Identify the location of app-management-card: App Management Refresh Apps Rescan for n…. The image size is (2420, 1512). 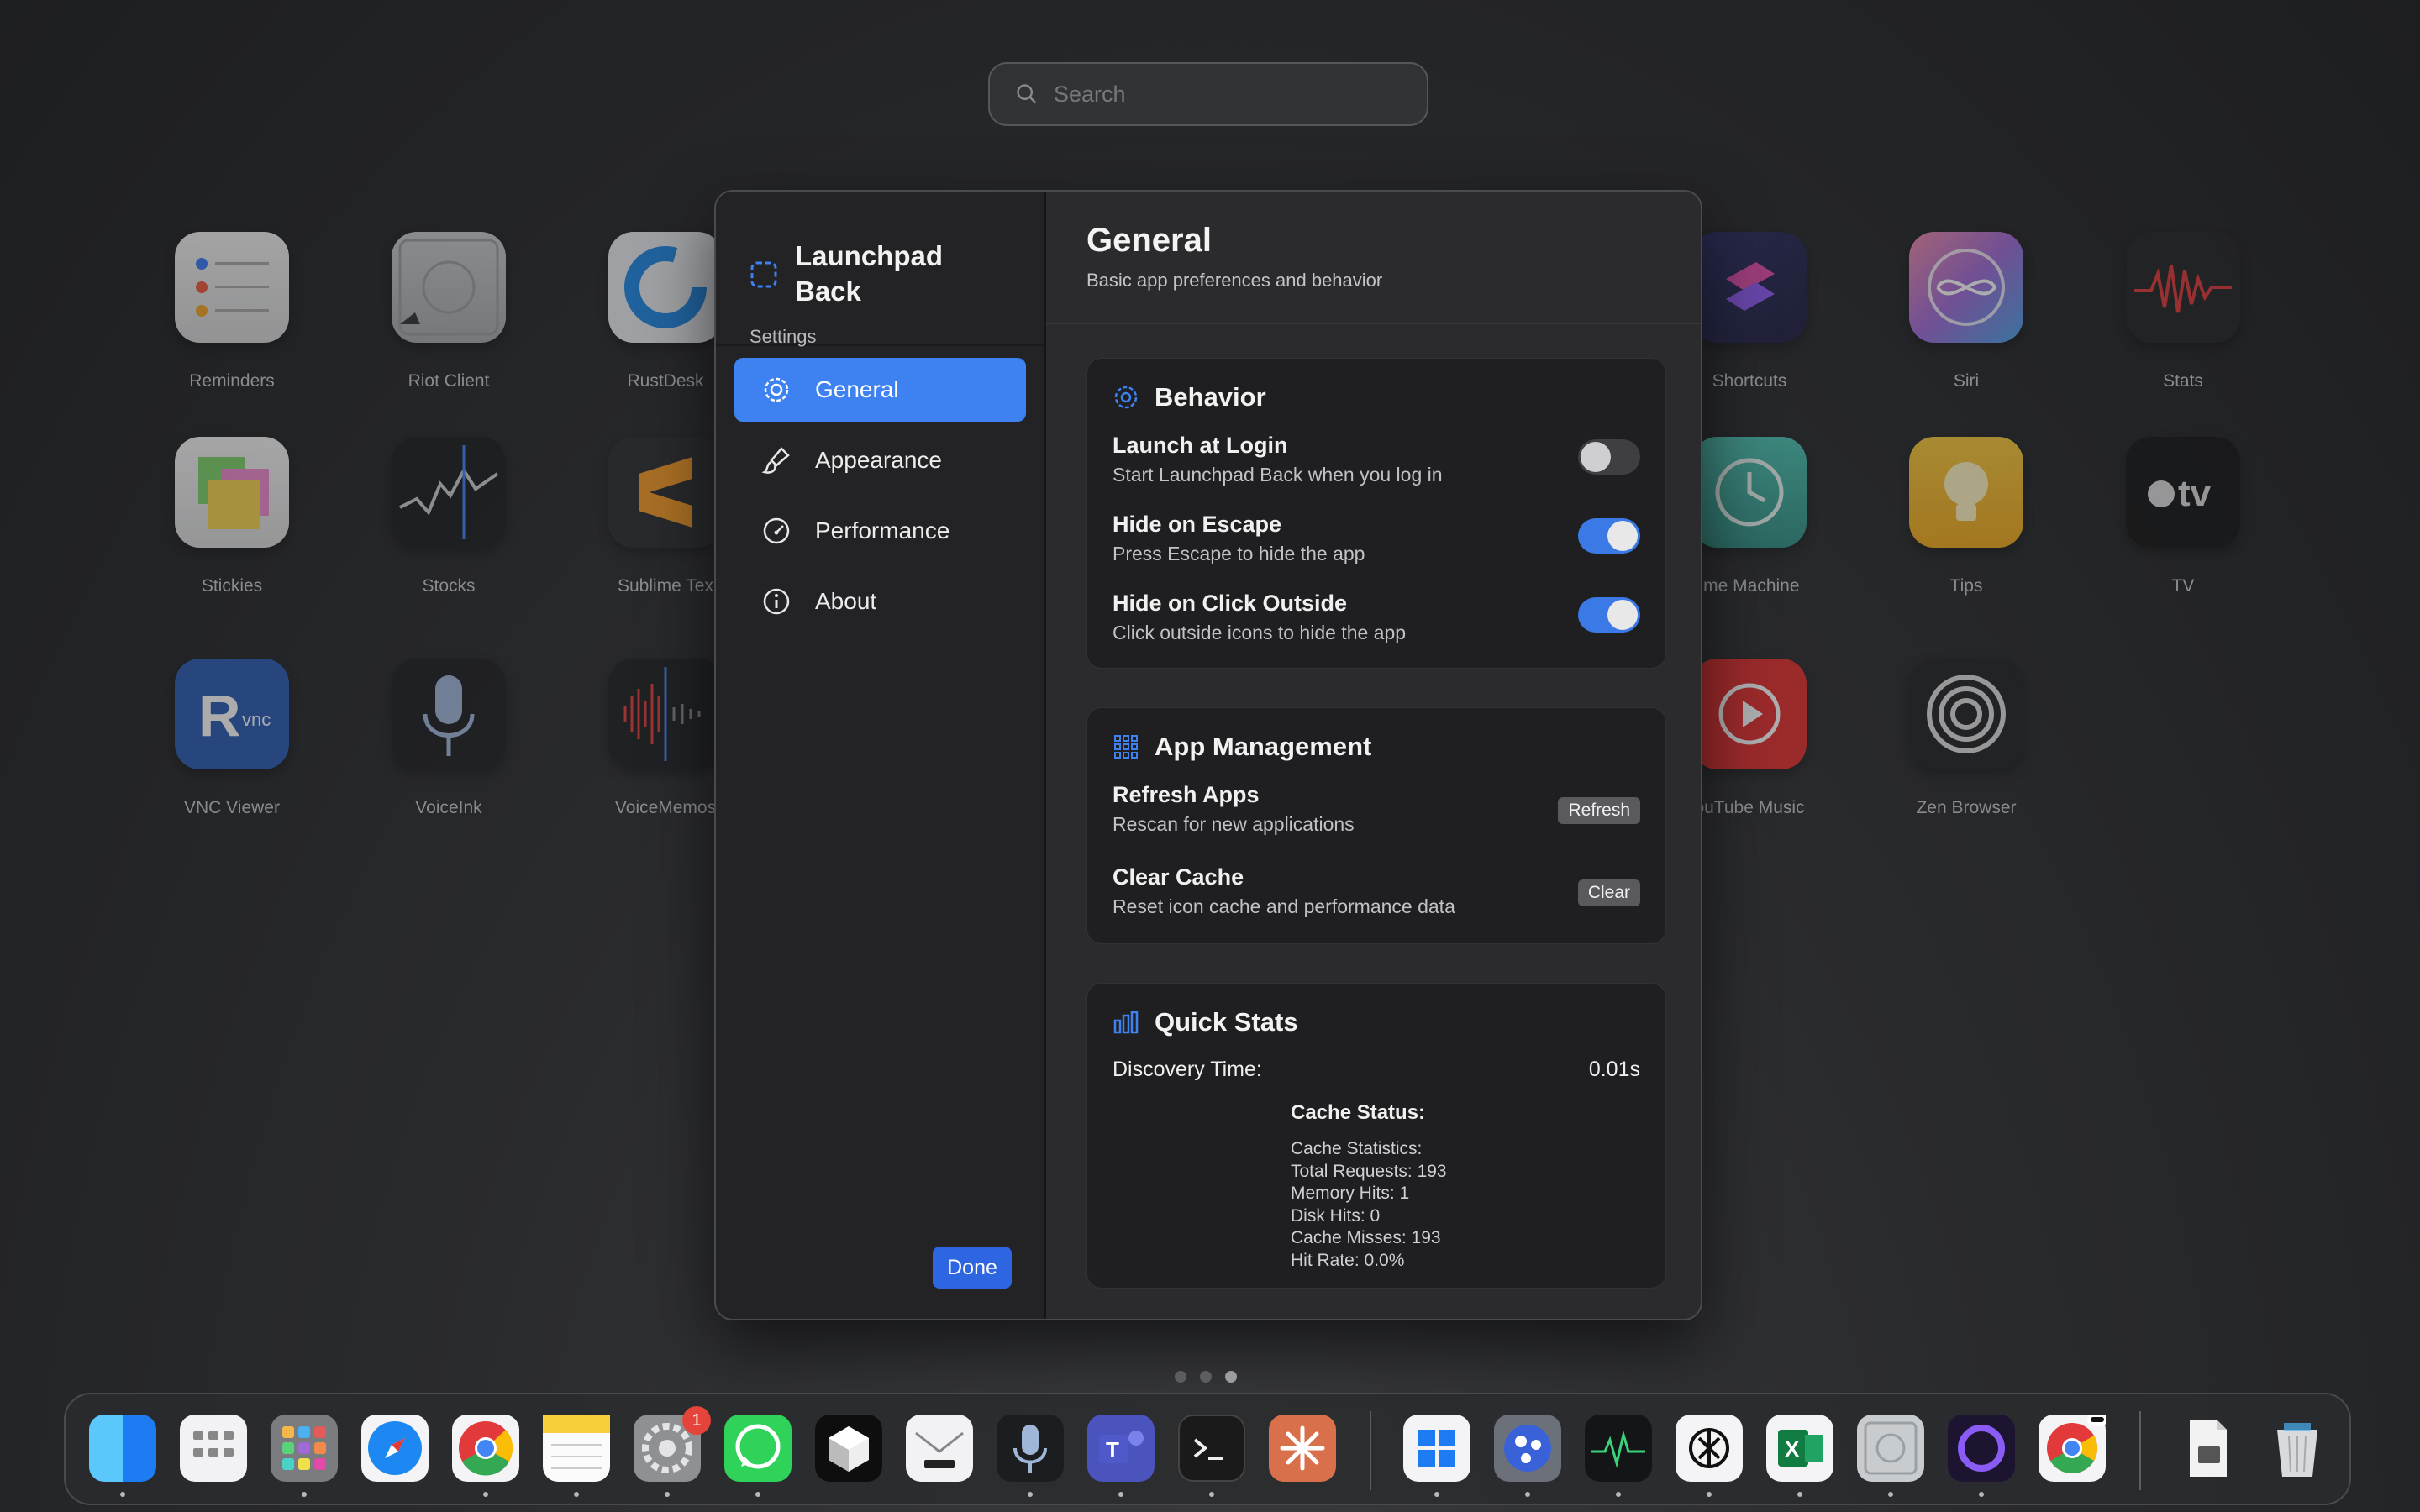
(1376, 825).